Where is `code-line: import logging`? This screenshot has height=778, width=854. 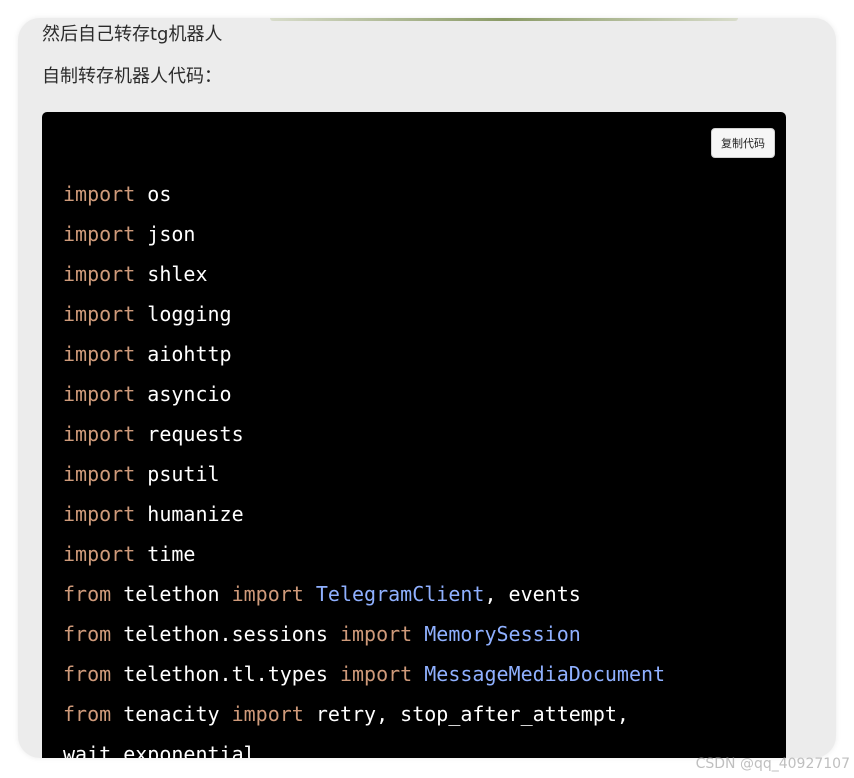
code-line: import logging is located at coordinates (364, 314).